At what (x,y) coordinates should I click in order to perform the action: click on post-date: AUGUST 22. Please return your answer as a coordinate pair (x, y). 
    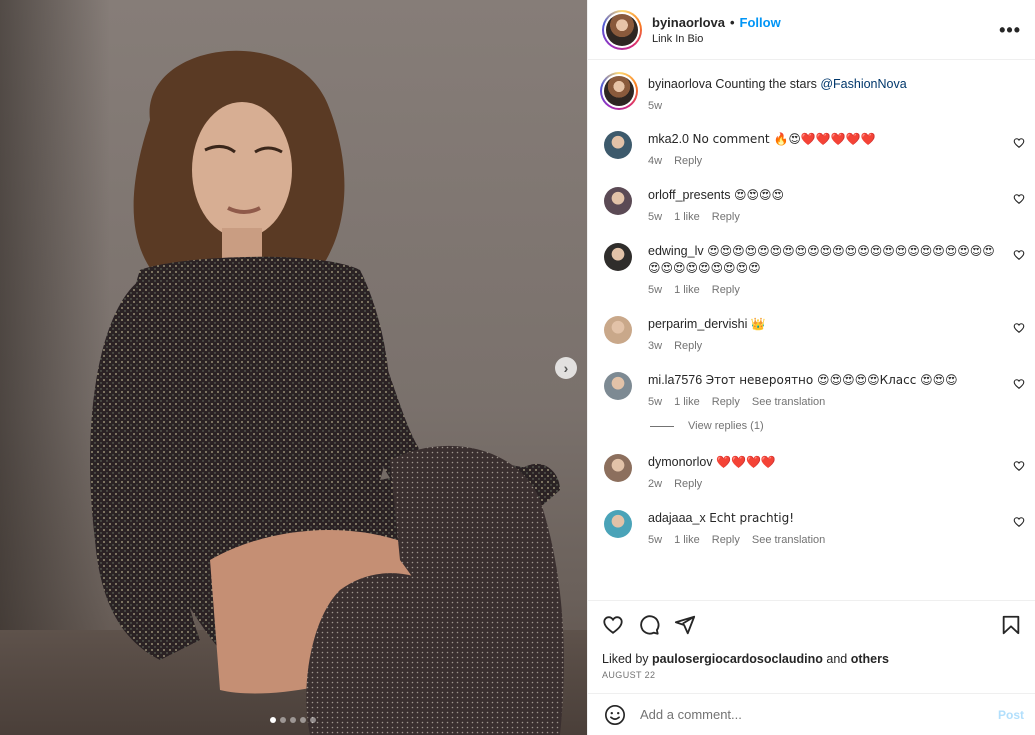
    Looking at the image, I should click on (812, 675).